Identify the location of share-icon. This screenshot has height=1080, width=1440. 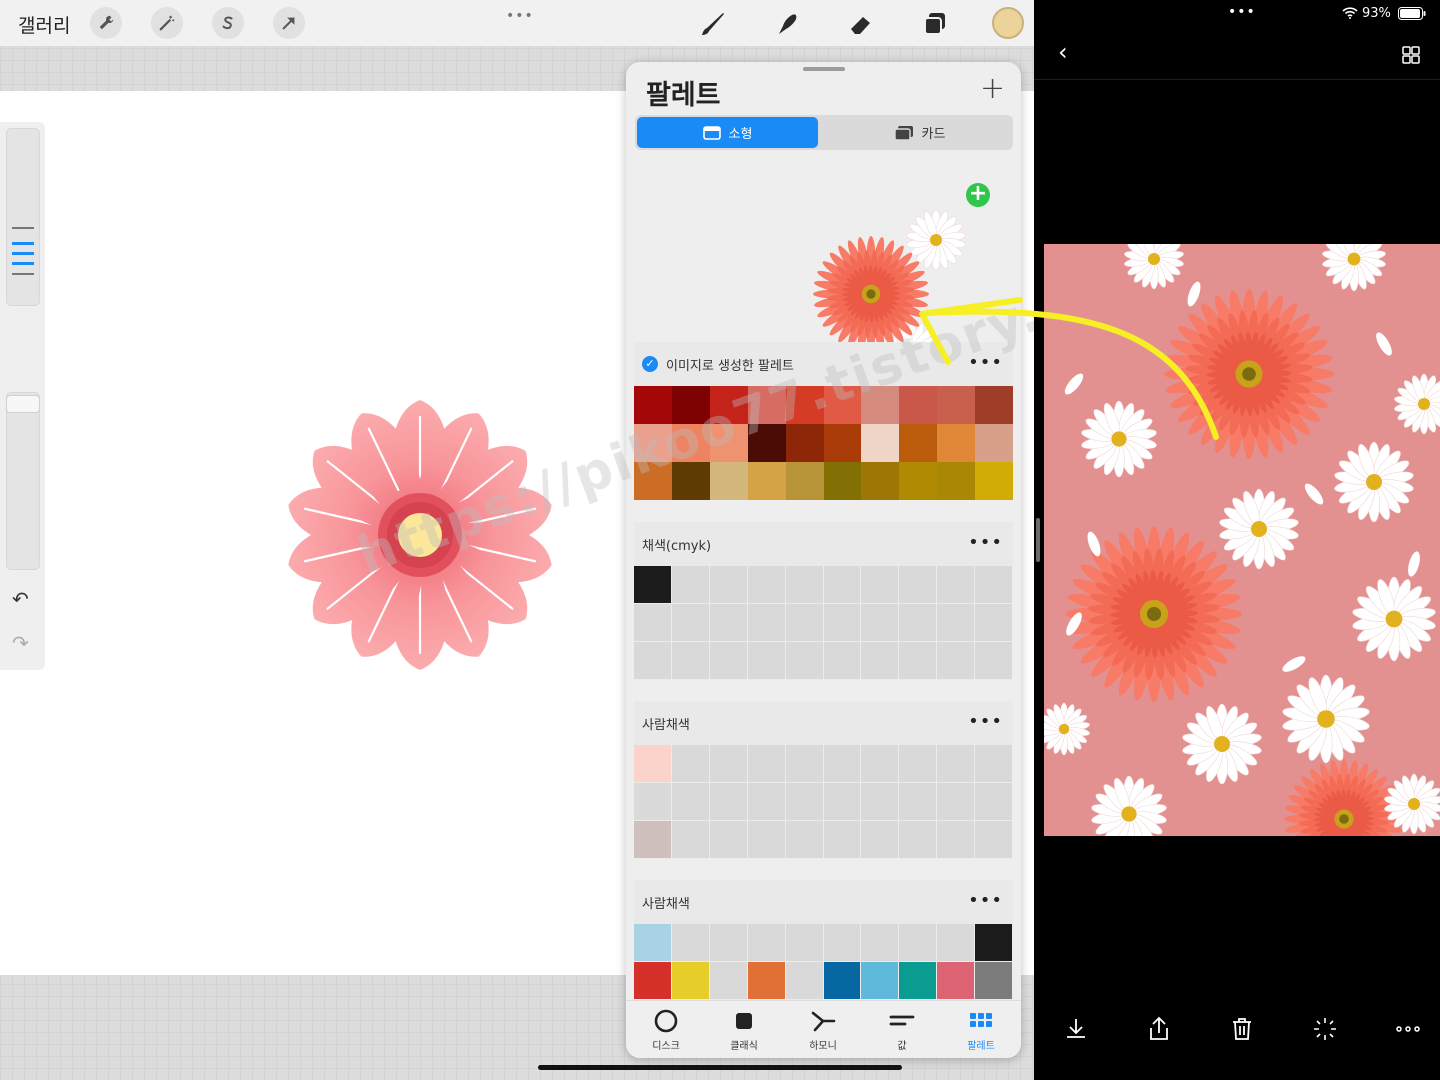
(1159, 1029).